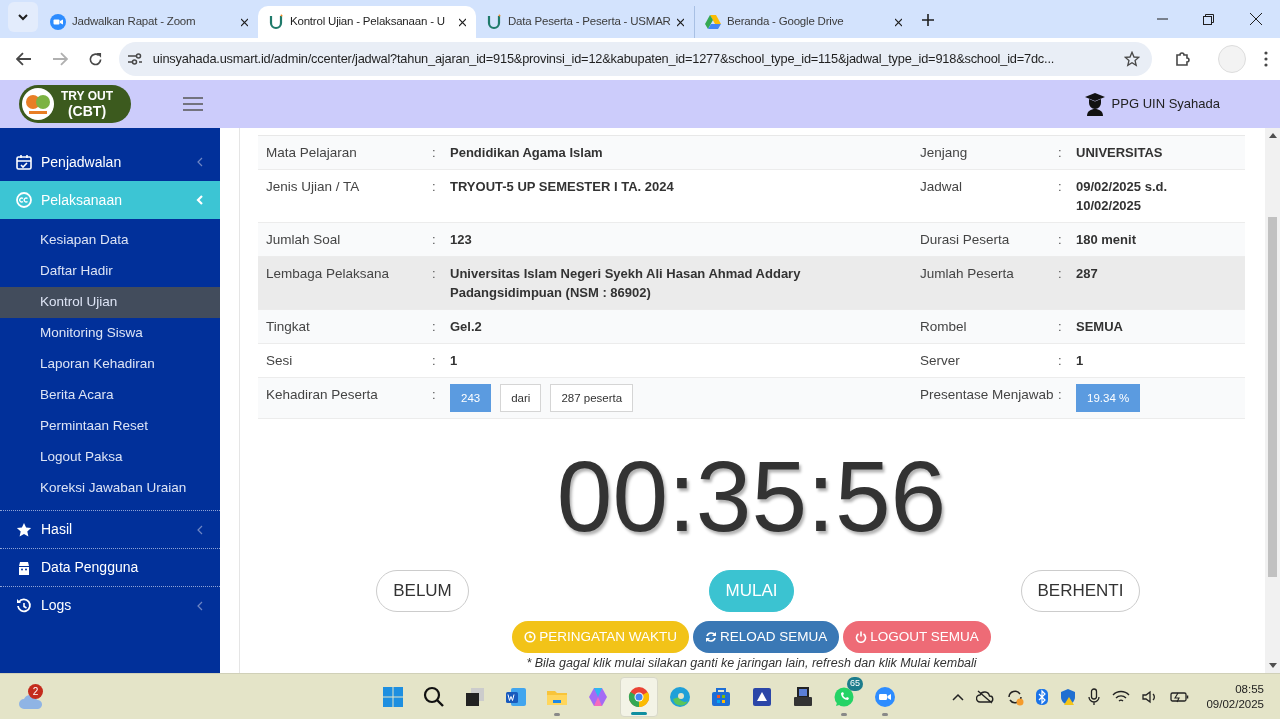  I want to click on logo-text: (CBT), so click(87, 111).